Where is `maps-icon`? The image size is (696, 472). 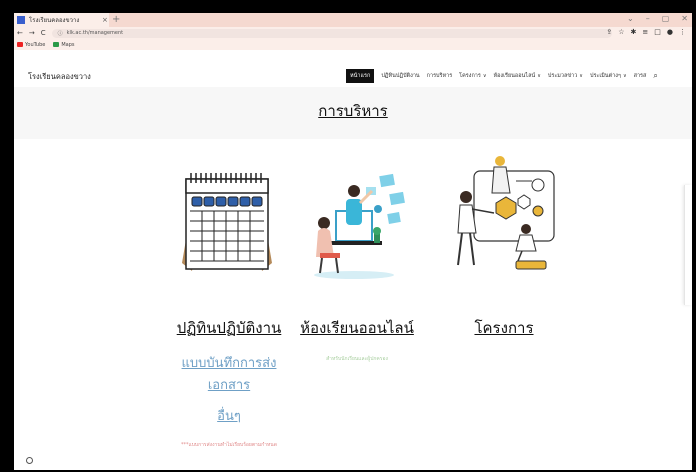 maps-icon is located at coordinates (56, 44).